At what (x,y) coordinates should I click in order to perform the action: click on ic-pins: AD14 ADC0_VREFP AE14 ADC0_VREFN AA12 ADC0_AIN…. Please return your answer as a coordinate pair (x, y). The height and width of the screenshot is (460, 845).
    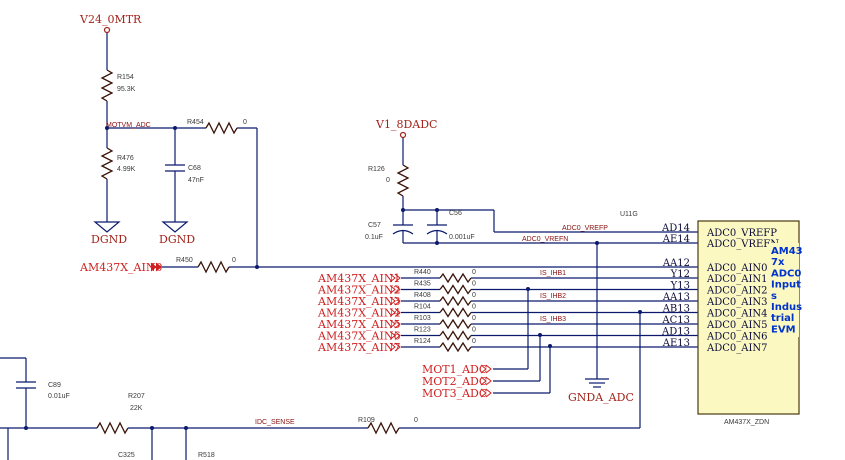
    Looking at the image, I should click on (720, 288).